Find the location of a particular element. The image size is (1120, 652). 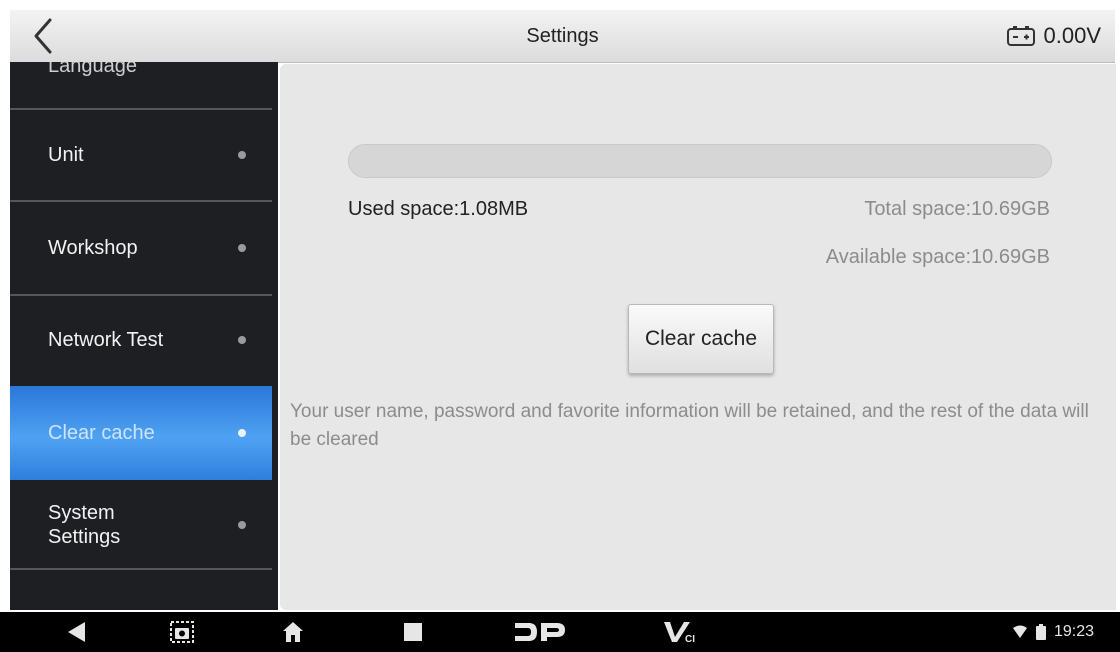

wifi-icon is located at coordinates (1019, 631).